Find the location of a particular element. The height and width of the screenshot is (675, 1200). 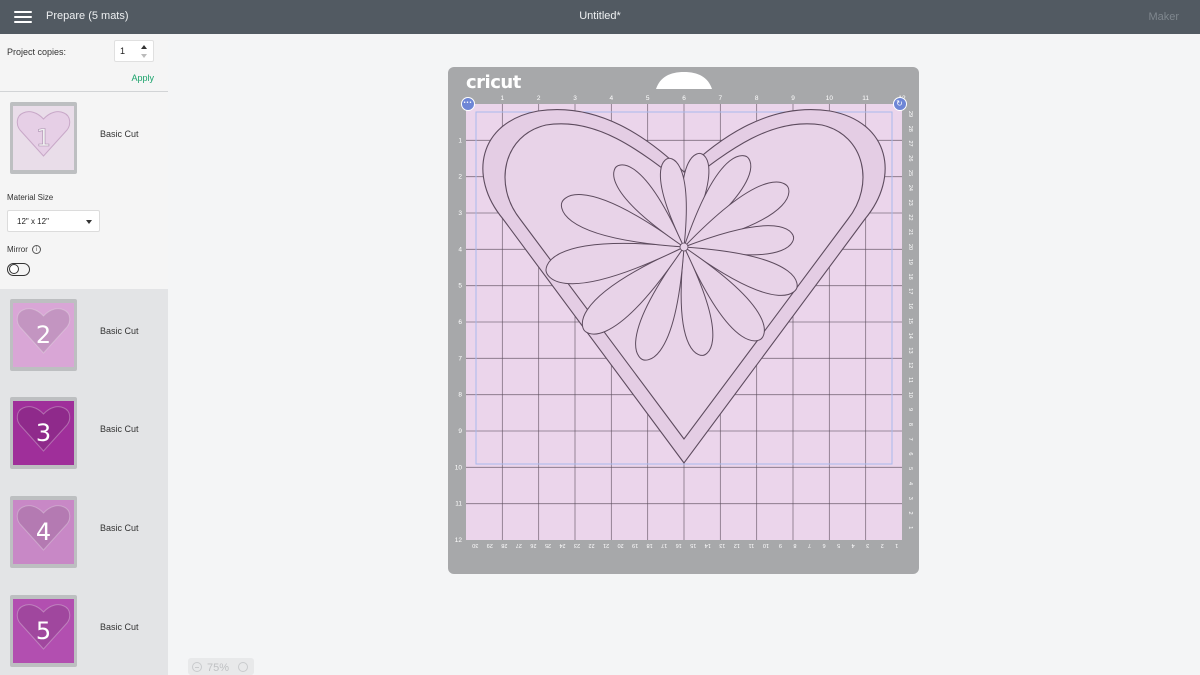

mat-item-4: 4 Basic Cut is located at coordinates (84, 533).